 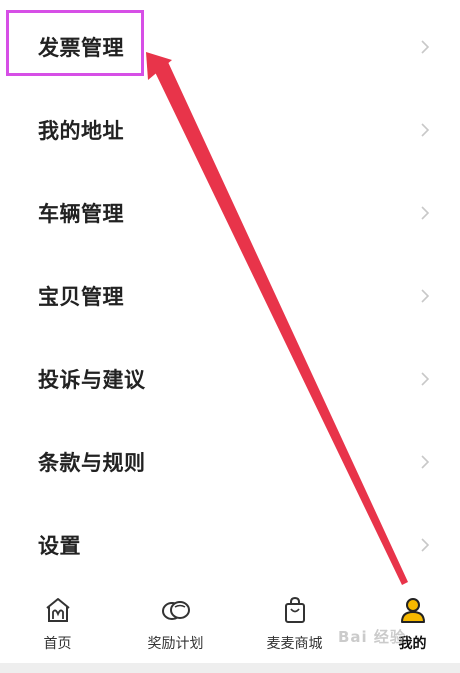 I want to click on menu-item-label: 车辆管理, so click(x=81, y=214).